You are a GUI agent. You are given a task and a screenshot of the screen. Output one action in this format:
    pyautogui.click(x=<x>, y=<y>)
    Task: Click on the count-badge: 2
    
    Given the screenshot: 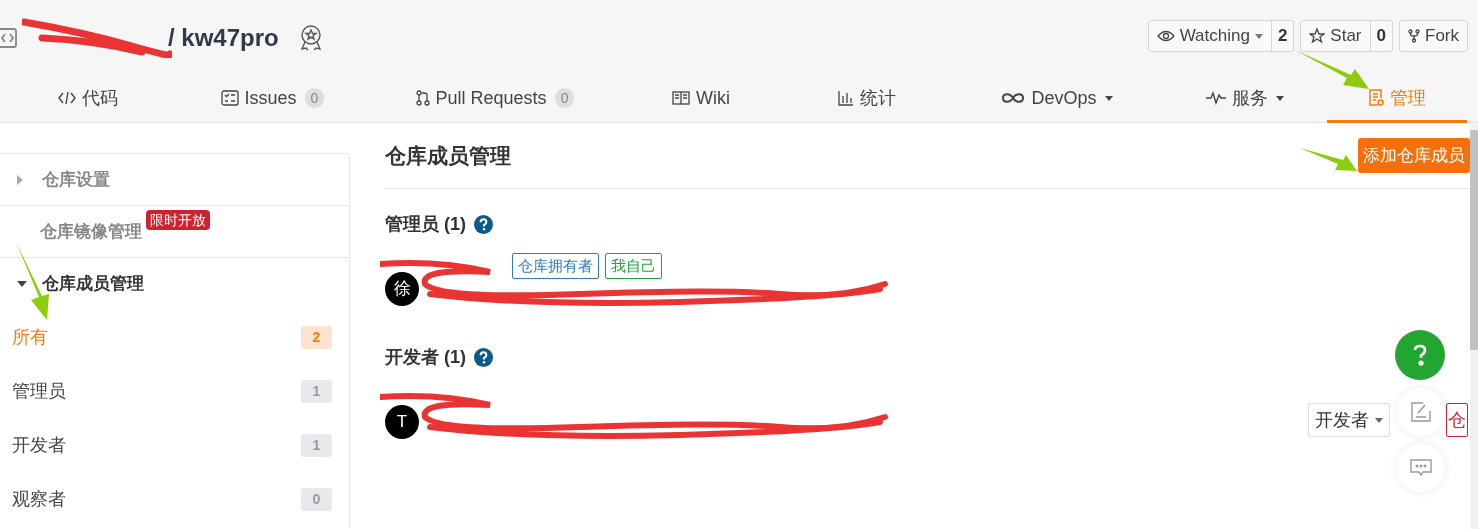 What is the action you would take?
    pyautogui.click(x=316, y=337)
    